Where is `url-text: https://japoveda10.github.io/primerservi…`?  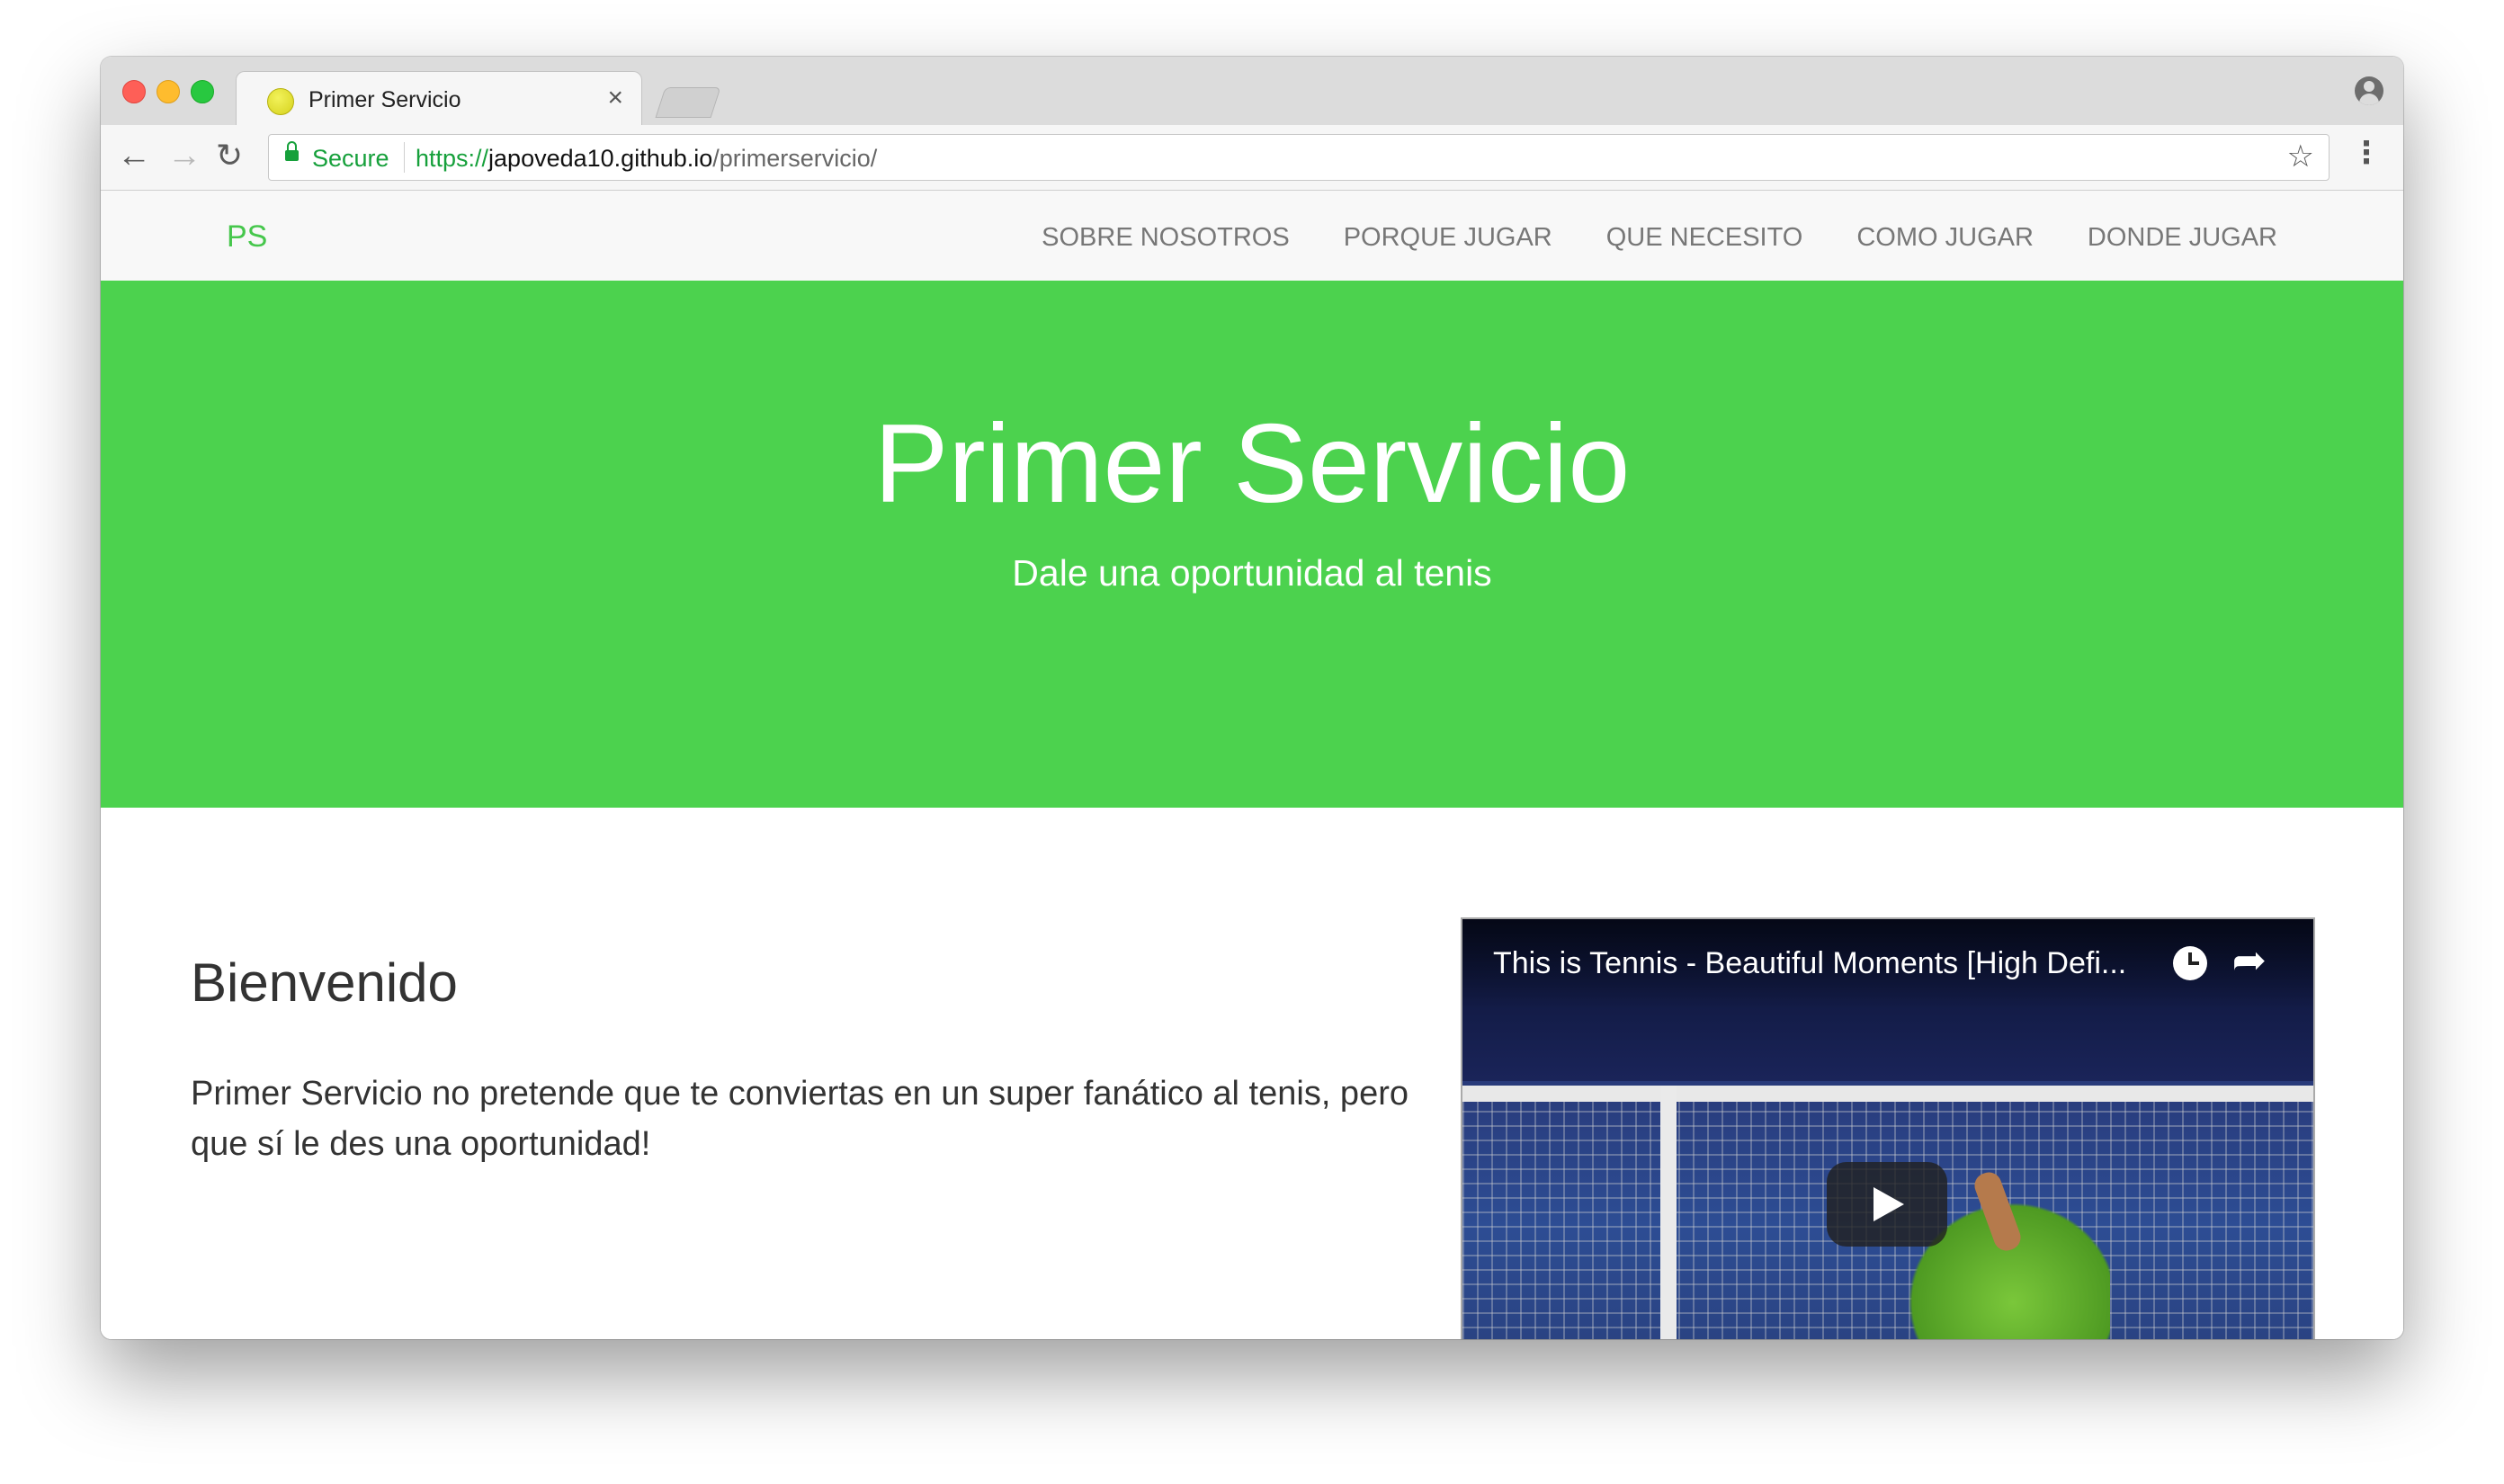
url-text: https://japoveda10.github.io/primerservi… is located at coordinates (646, 159).